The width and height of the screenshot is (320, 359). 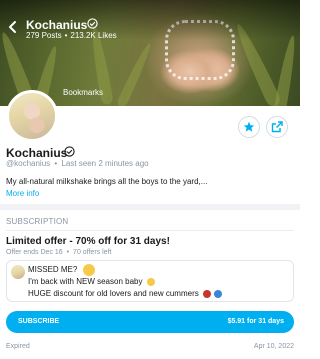 I want to click on more-info-link: More info, so click(x=22, y=193).